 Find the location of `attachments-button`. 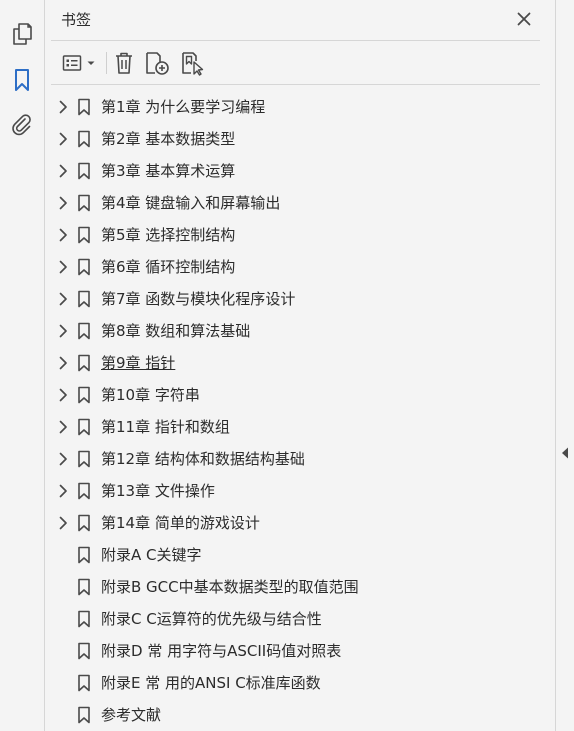

attachments-button is located at coordinates (22, 125).